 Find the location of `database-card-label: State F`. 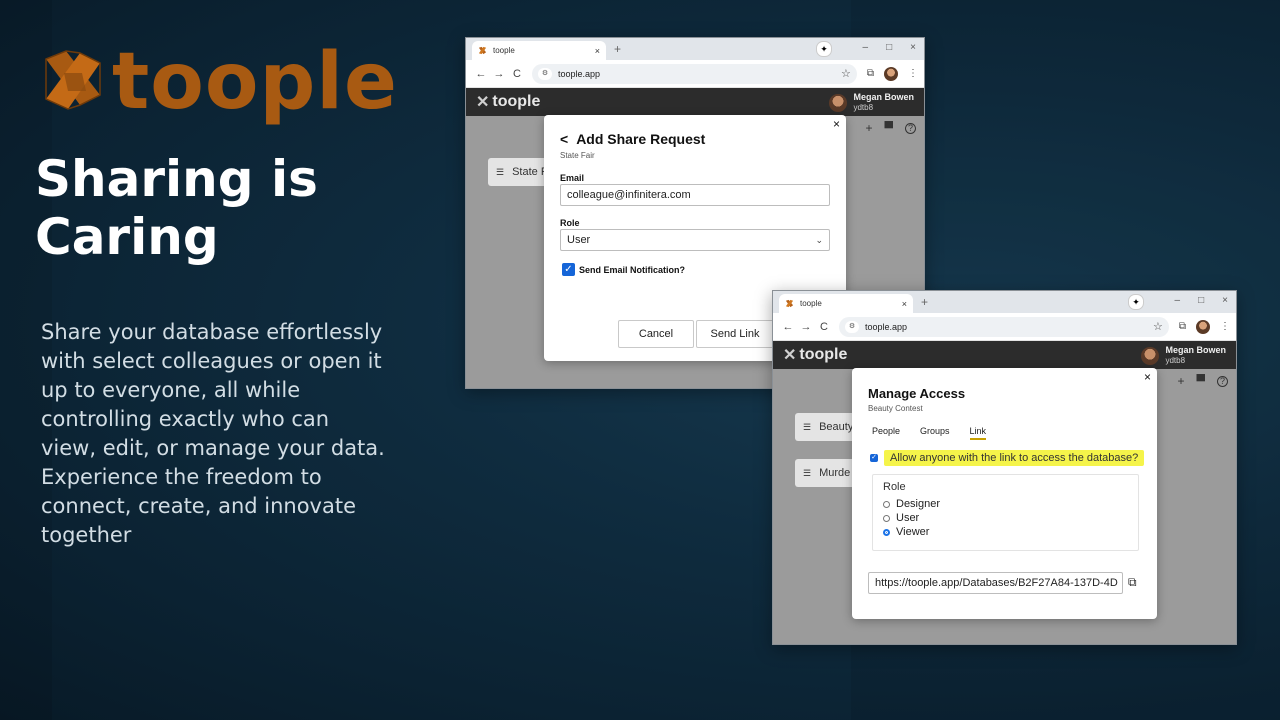

database-card-label: State F is located at coordinates (530, 172).